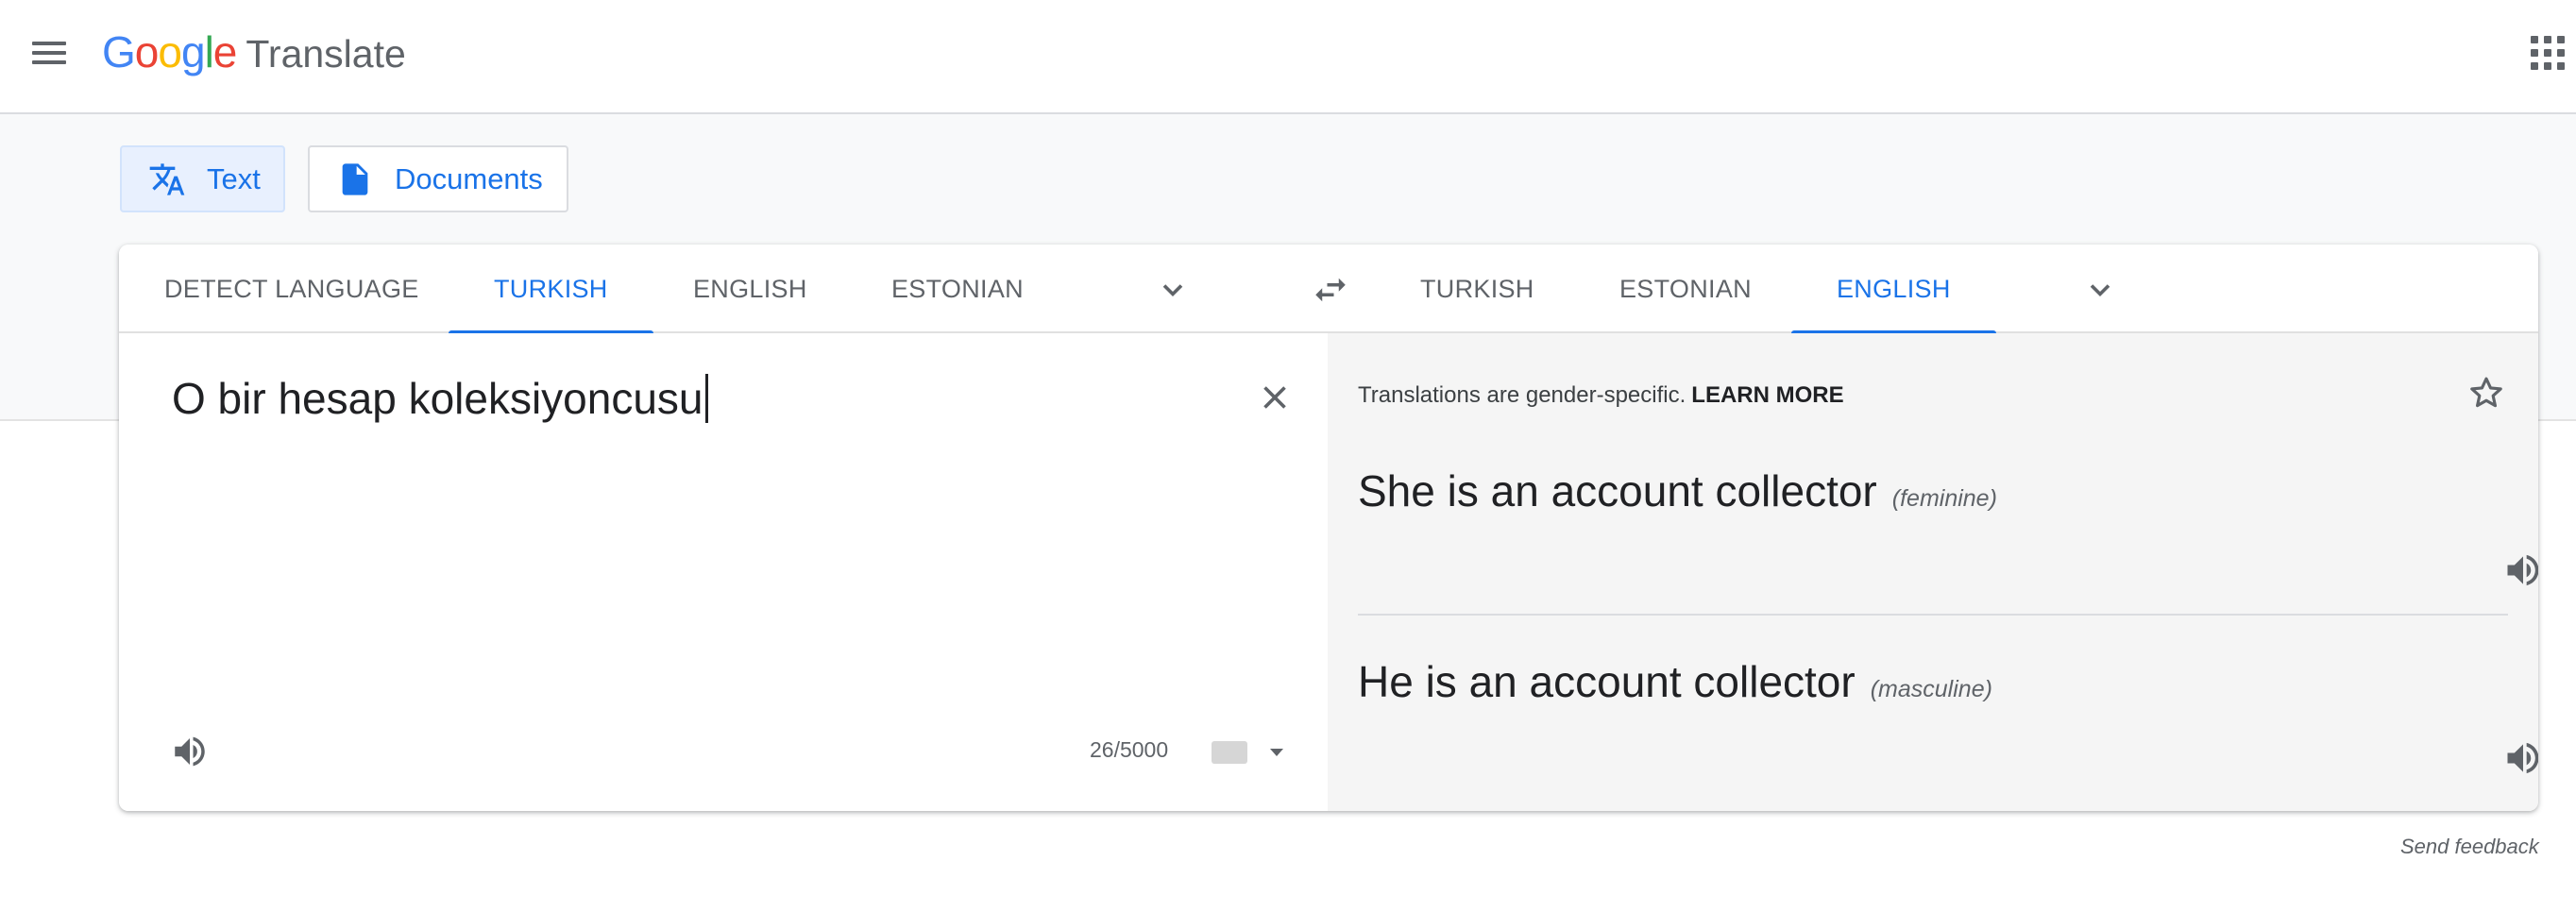 The width and height of the screenshot is (2576, 912). I want to click on tab-source-estonian: ESTONIAN, so click(957, 289).